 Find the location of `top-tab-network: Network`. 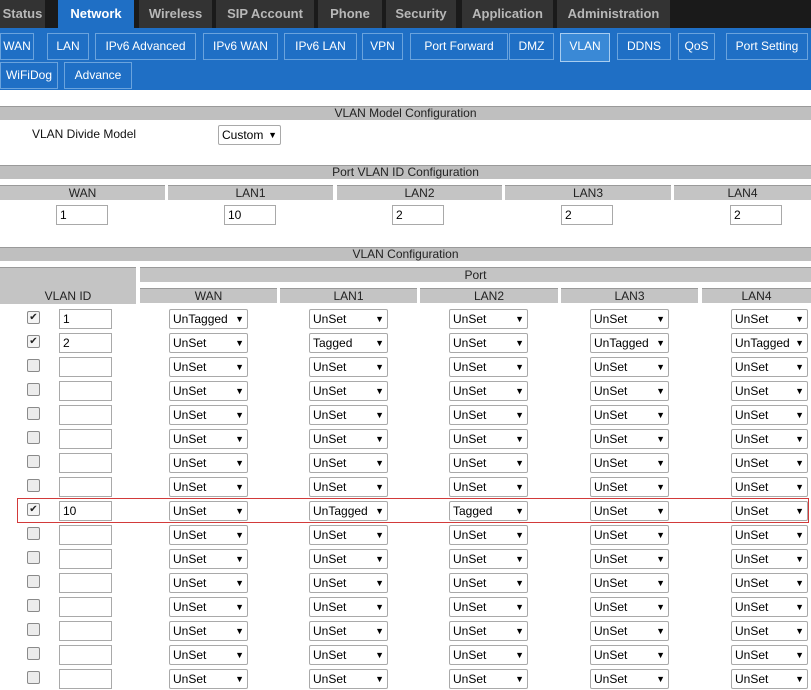

top-tab-network: Network is located at coordinates (96, 14).